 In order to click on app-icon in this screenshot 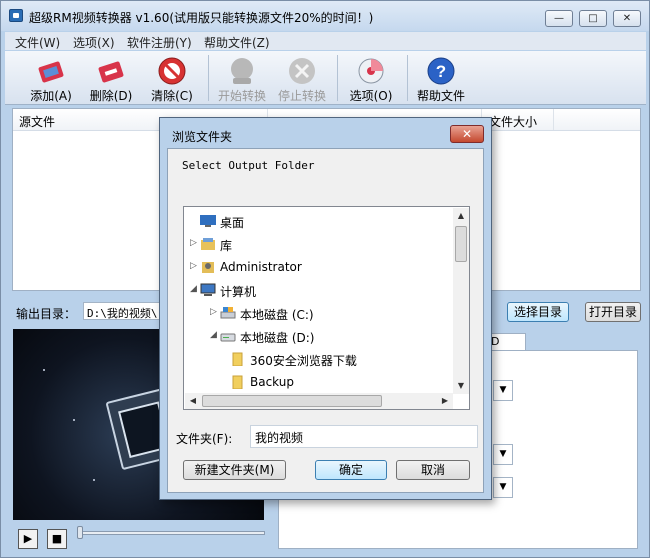, I will do `click(16, 15)`.